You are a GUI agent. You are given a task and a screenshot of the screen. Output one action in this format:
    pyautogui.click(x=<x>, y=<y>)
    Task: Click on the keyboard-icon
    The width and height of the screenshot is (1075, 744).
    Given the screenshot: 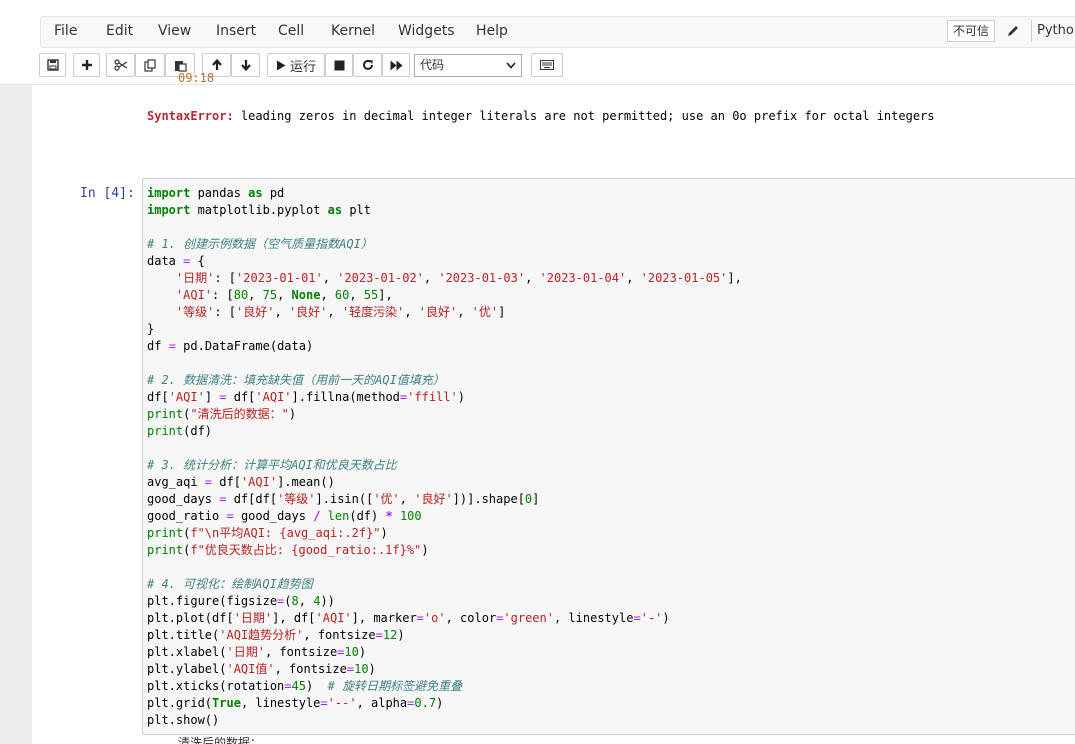 What is the action you would take?
    pyautogui.click(x=547, y=65)
    